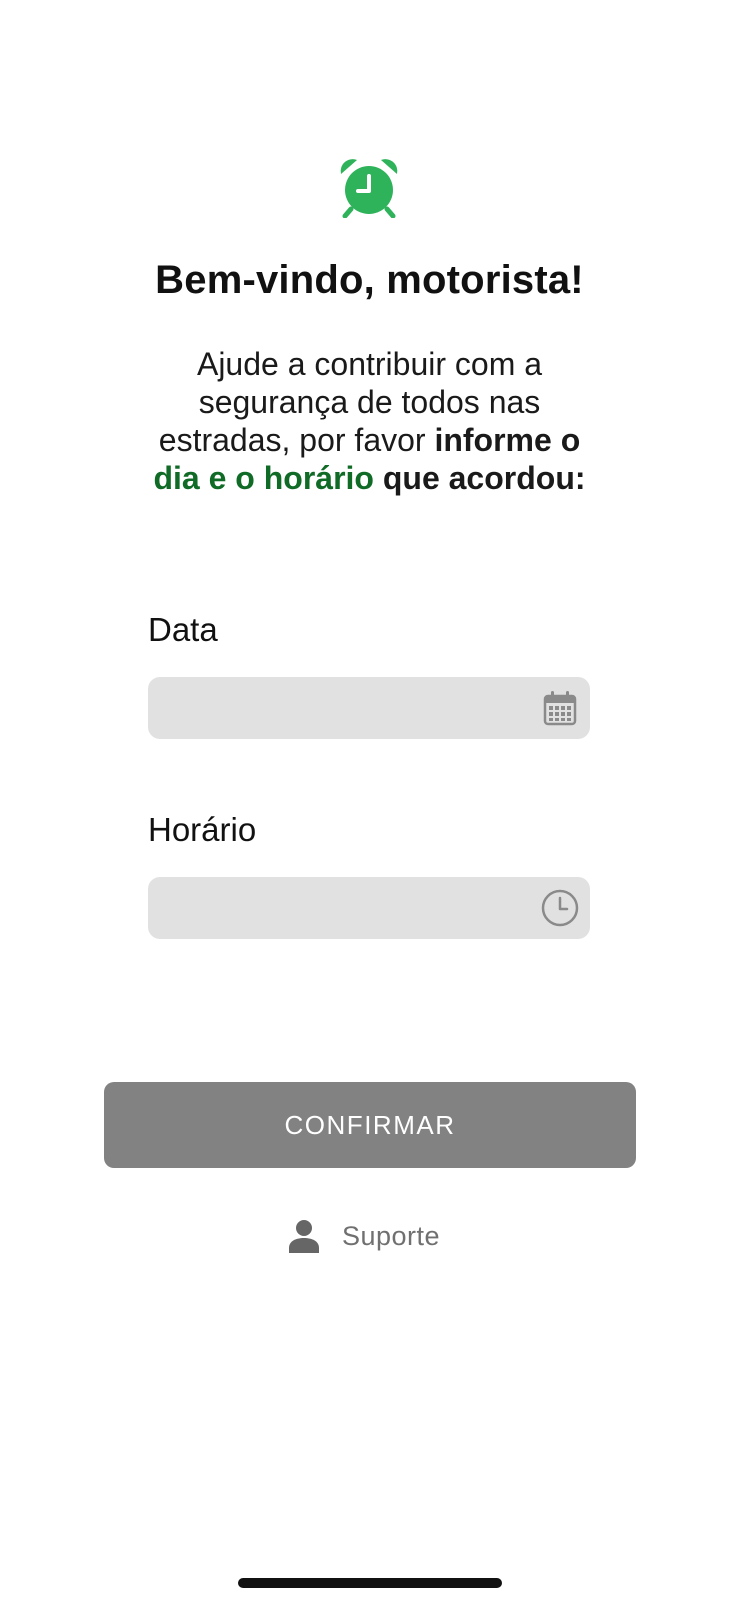  Describe the element at coordinates (183, 629) in the screenshot. I see `date-label: Data` at that location.